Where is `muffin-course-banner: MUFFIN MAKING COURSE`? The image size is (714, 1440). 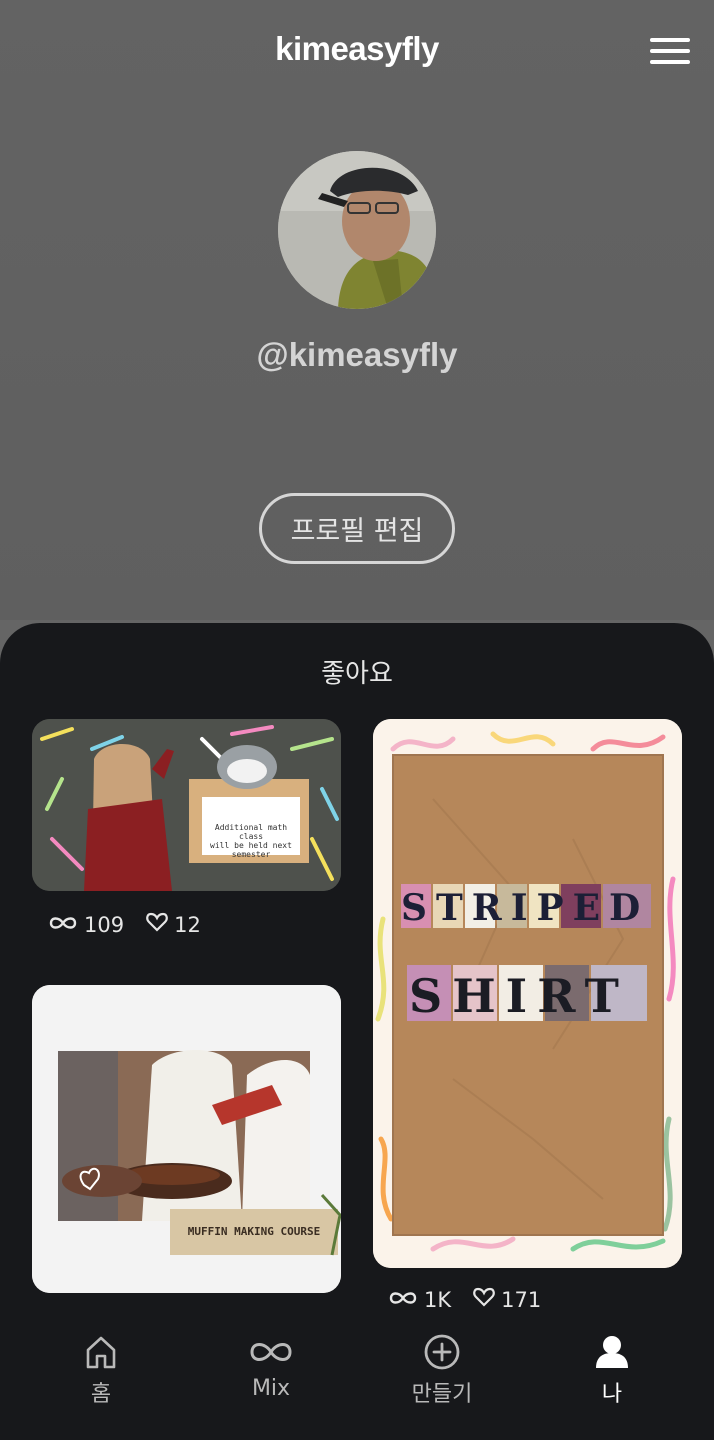 muffin-course-banner: MUFFIN MAKING COURSE is located at coordinates (254, 1231).